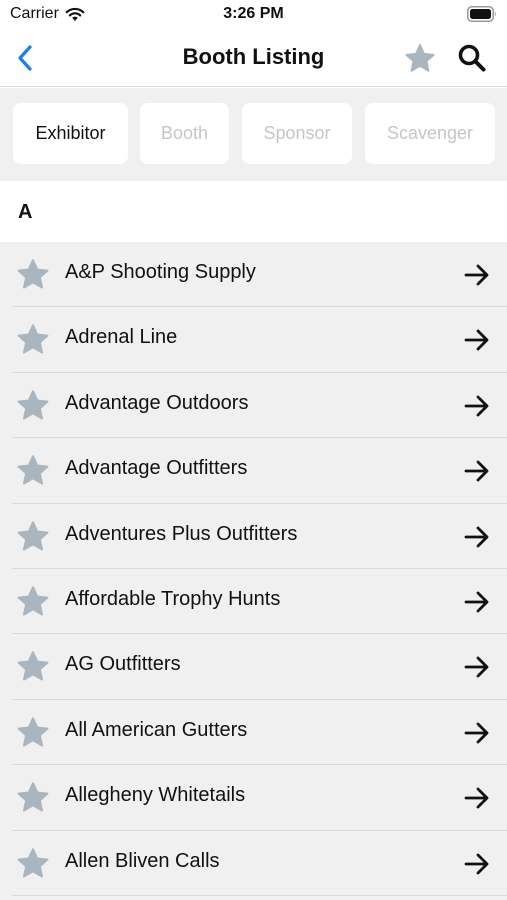 The image size is (507, 900). I want to click on booth-name: A&P Shooting Supply, so click(160, 272).